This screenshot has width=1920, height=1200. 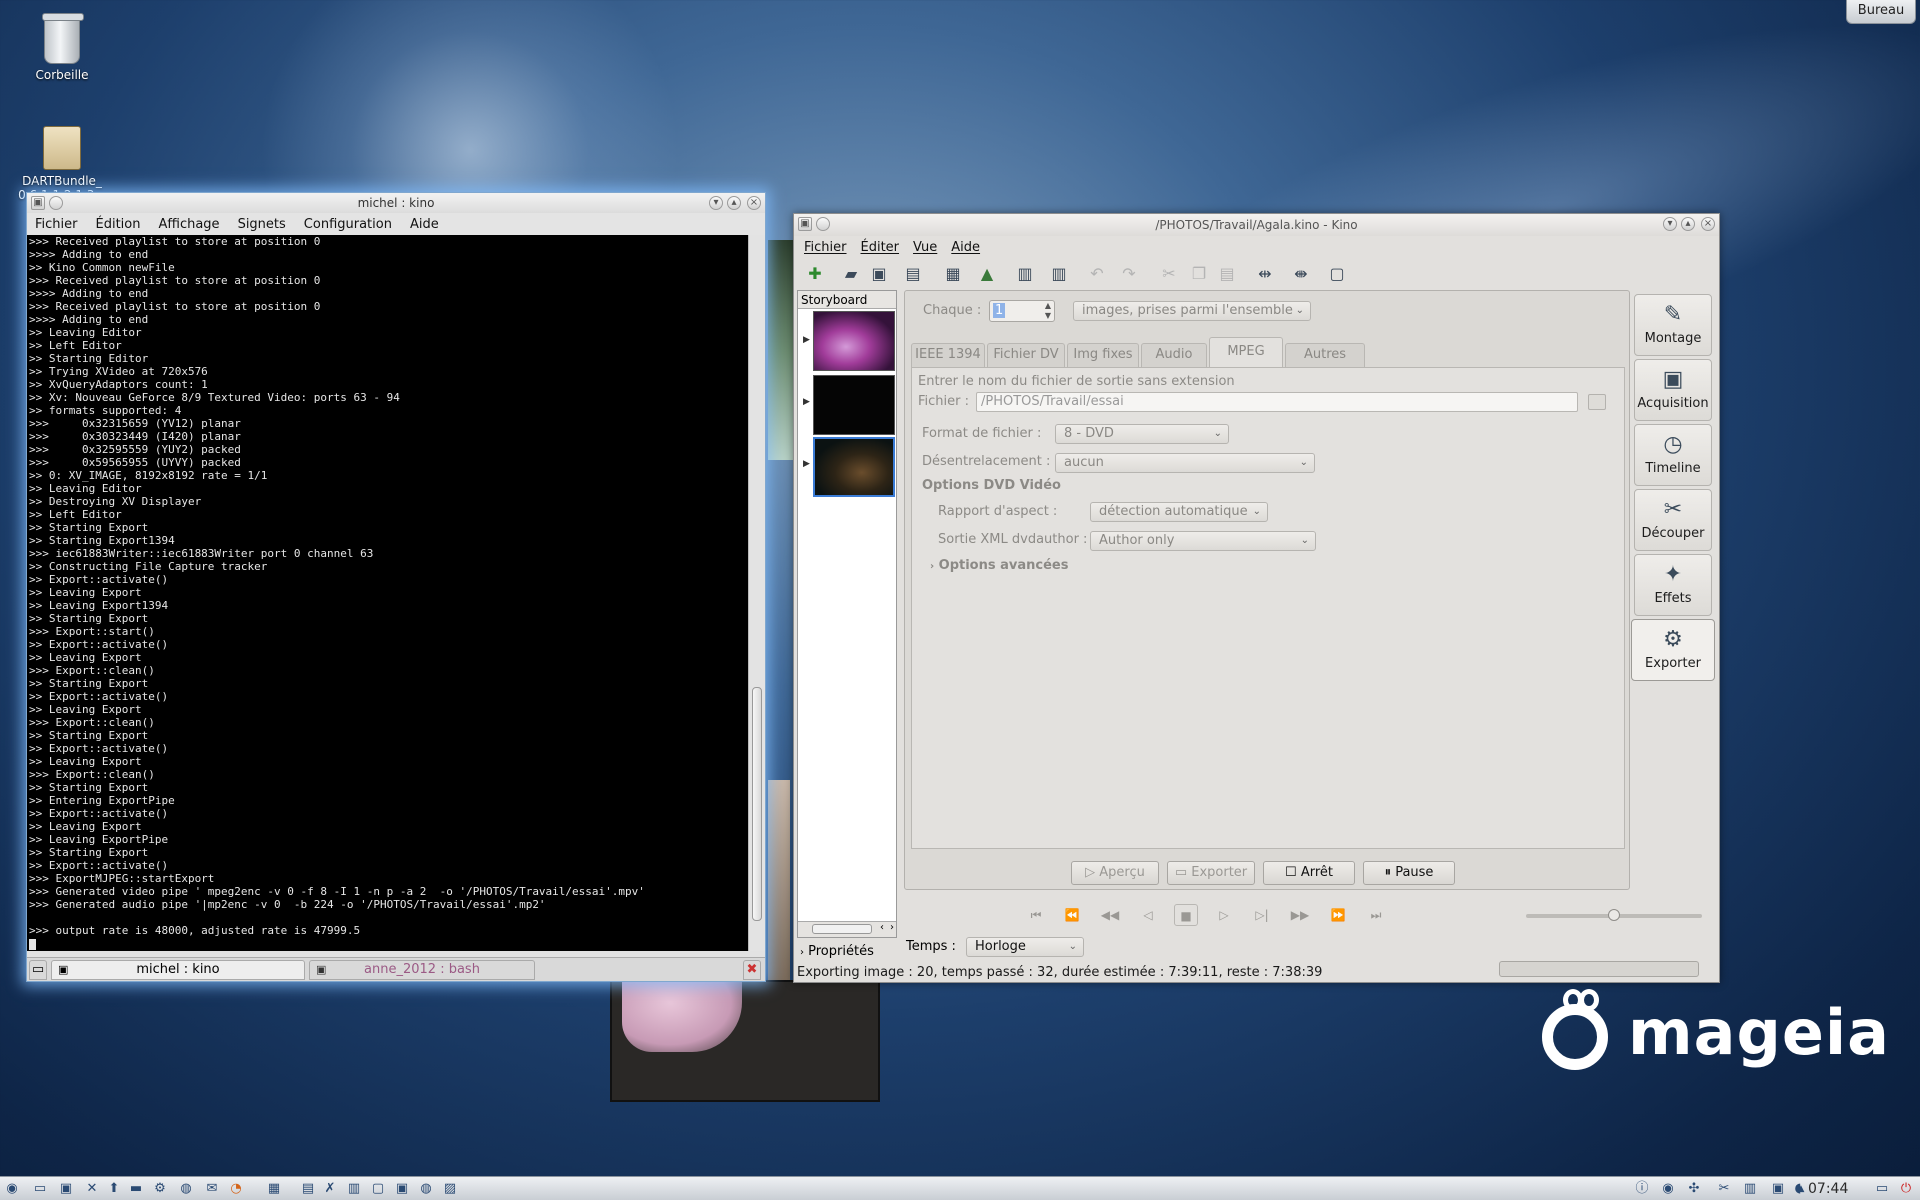 What do you see at coordinates (1148, 915) in the screenshot?
I see `prev-frame-icon: ◁` at bounding box center [1148, 915].